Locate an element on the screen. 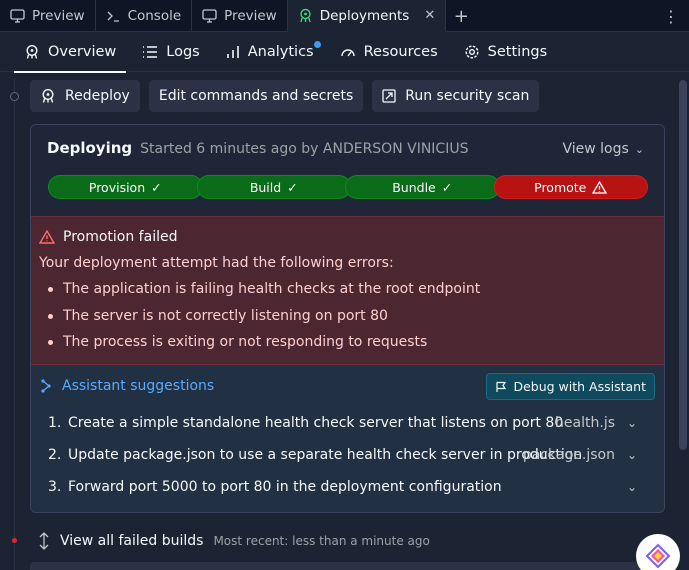 This screenshot has width=689, height=570. tab-console: Console is located at coordinates (144, 16).